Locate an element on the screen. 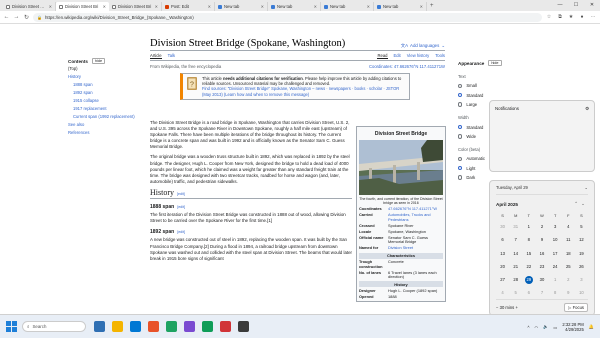 The height and width of the screenshot is (338, 600). infobox-value: 47.662676°N 117.411271°W is located at coordinates (415, 208).